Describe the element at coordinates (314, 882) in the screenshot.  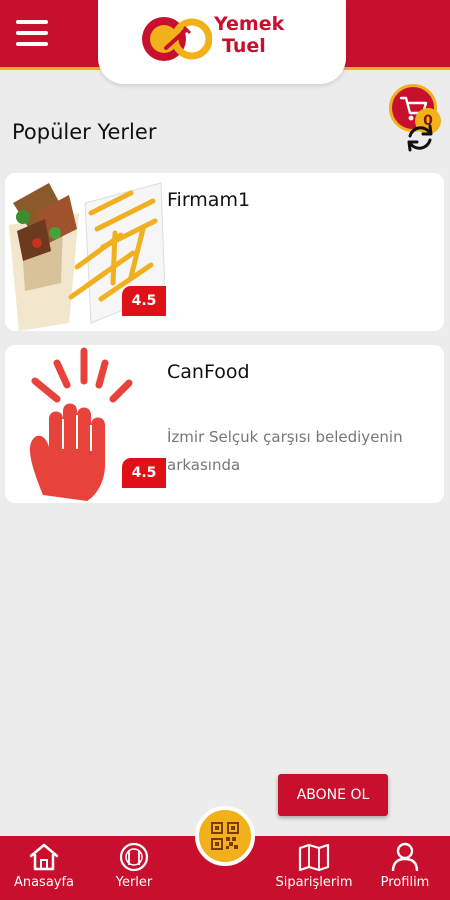
I see `nav-orders-label: Siparişlerim` at that location.